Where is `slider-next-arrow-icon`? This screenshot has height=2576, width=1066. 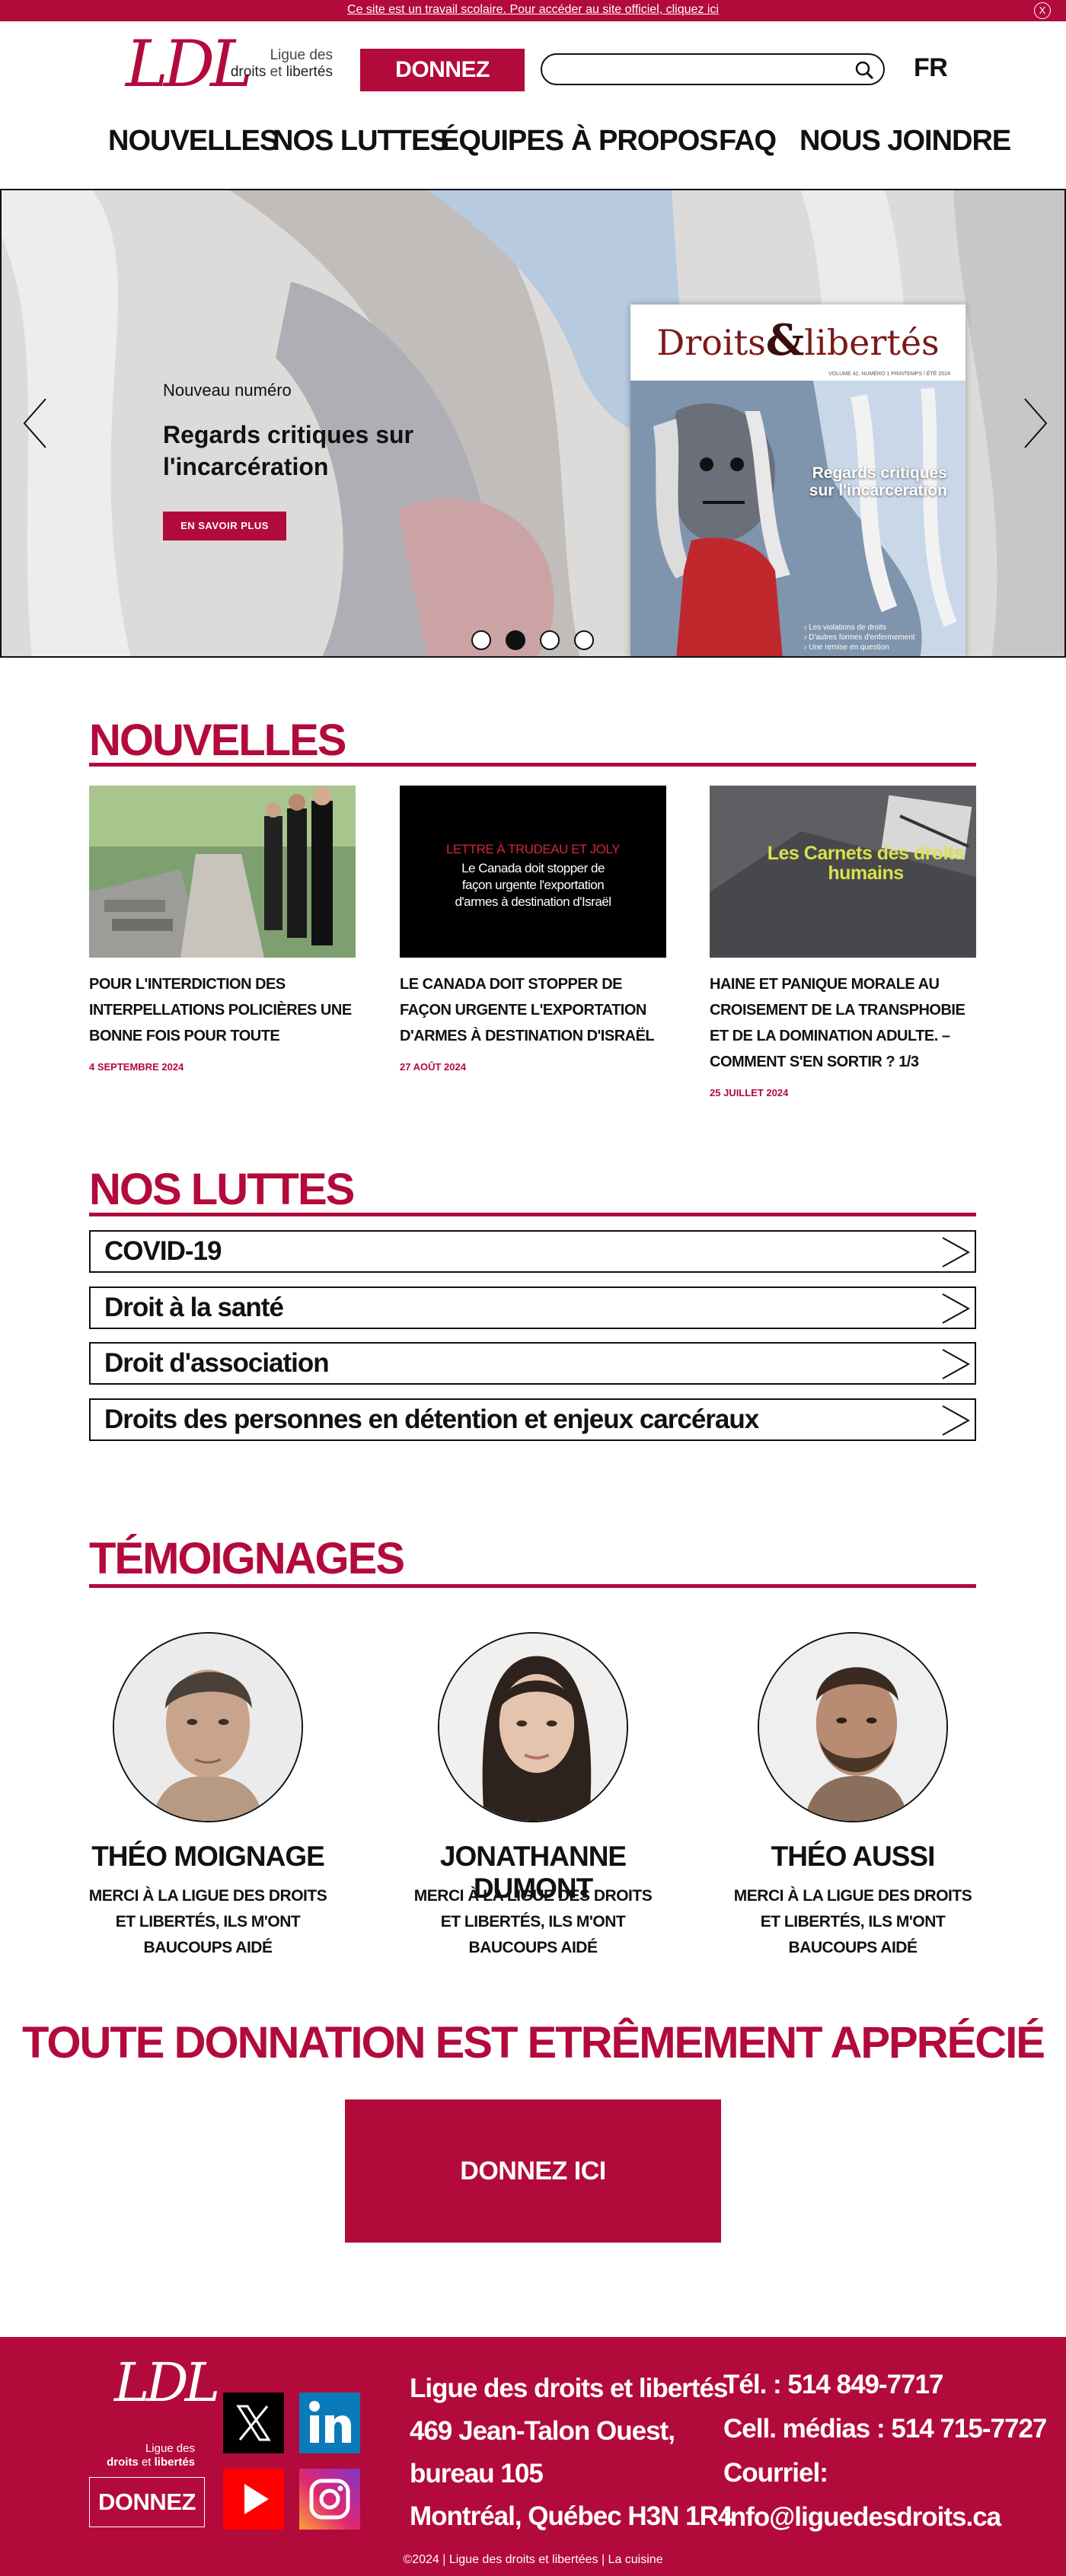
slider-next-arrow-icon is located at coordinates (1035, 423).